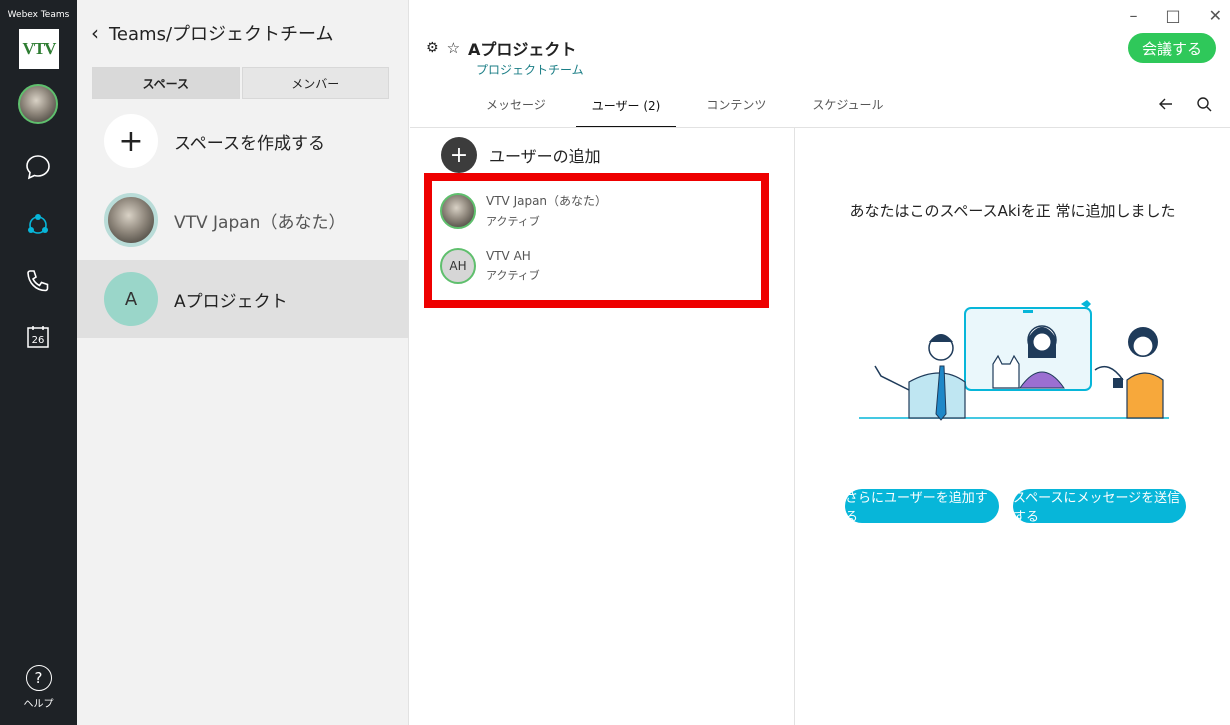 This screenshot has width=1230, height=725. What do you see at coordinates (249, 143) in the screenshot?
I see `create-space-label: スペースを作成する` at bounding box center [249, 143].